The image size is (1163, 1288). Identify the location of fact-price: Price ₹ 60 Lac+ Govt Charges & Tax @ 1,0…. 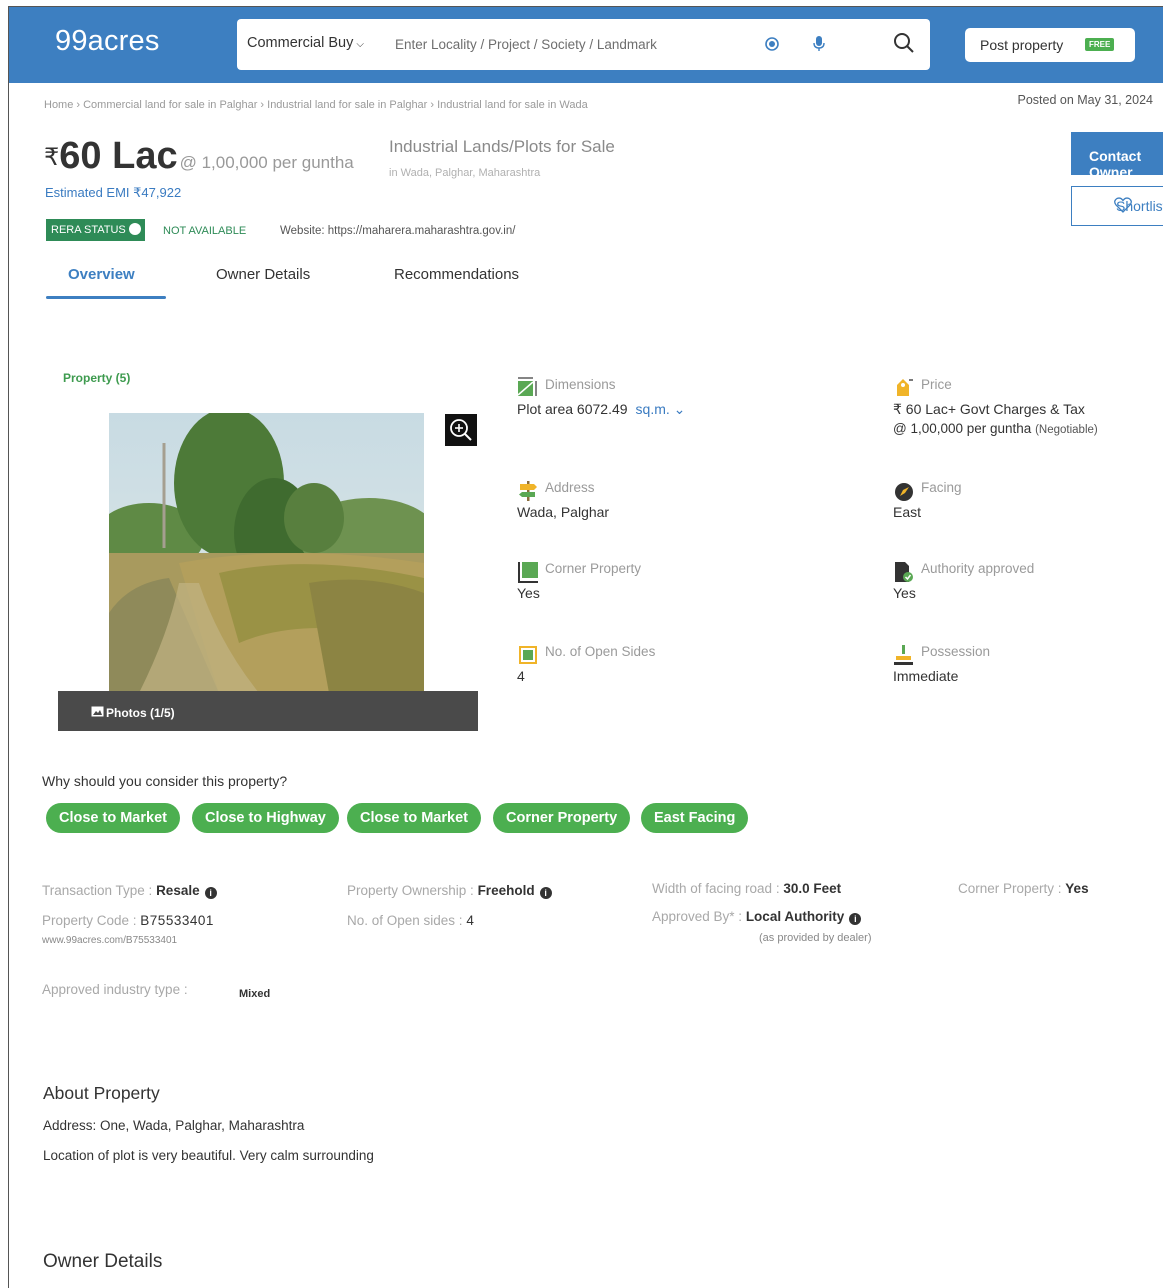
(1023, 412).